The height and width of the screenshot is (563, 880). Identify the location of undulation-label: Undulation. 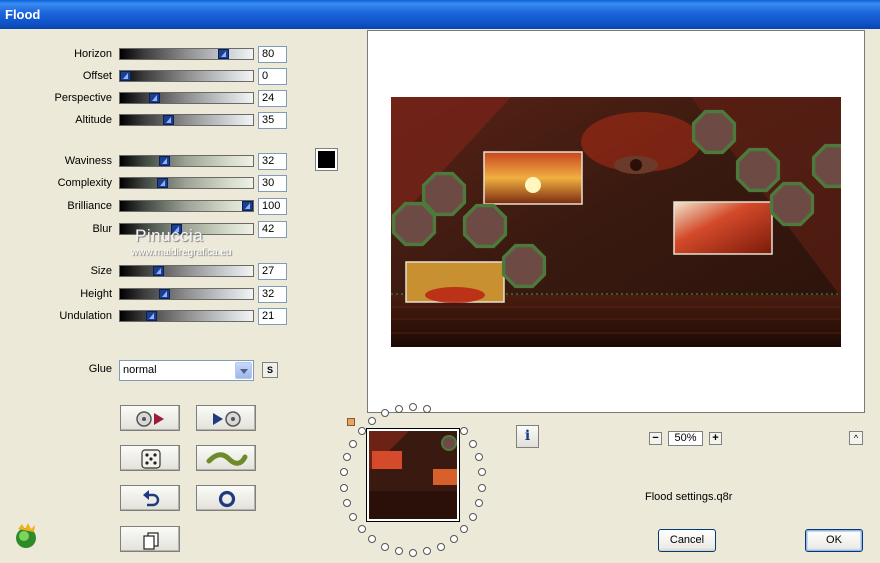
(85, 316).